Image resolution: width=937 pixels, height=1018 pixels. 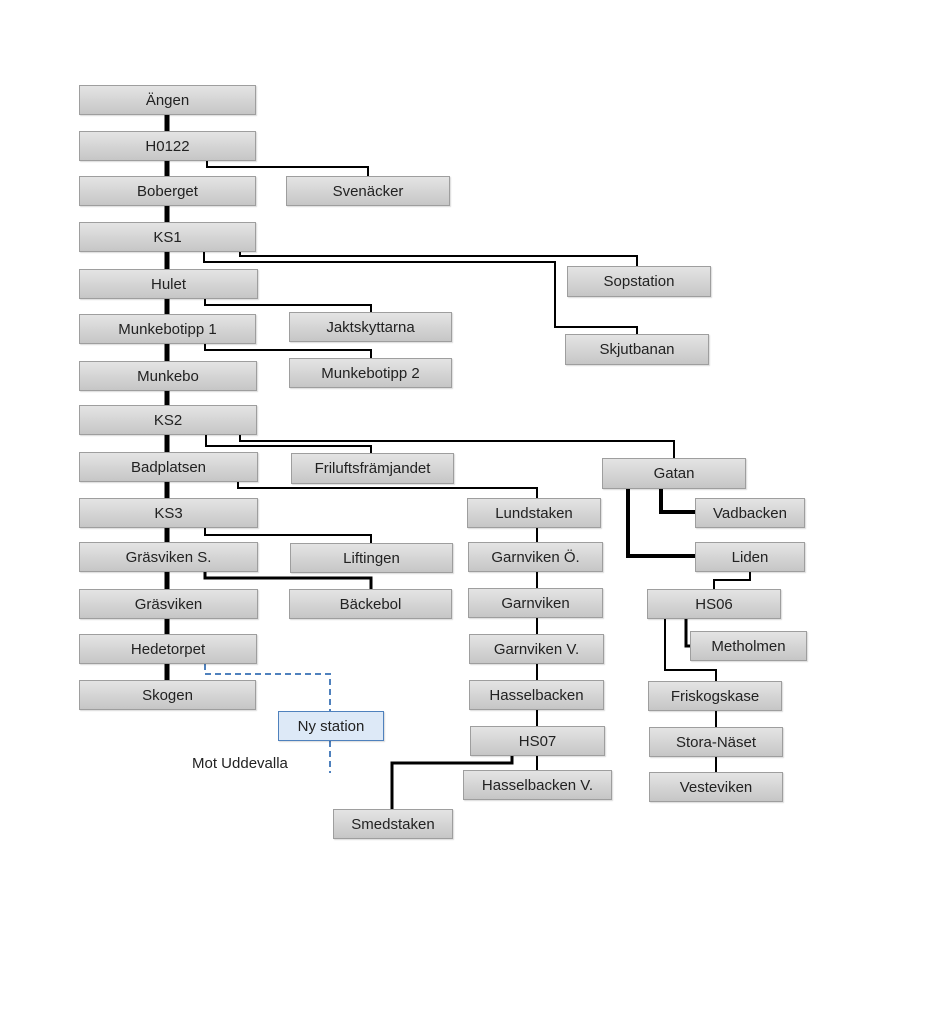 What do you see at coordinates (167, 191) in the screenshot?
I see `node-boberget: Boberget` at bounding box center [167, 191].